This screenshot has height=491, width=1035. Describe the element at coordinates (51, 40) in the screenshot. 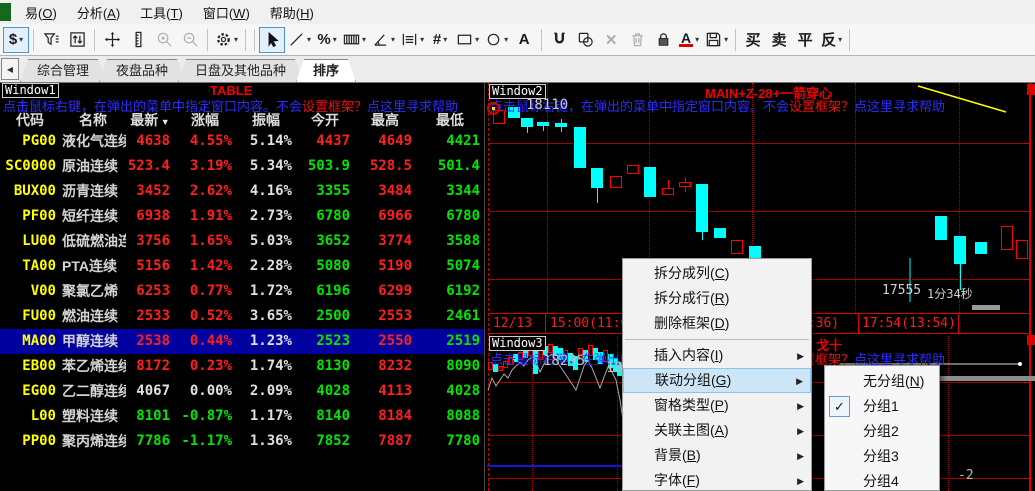

I see `filter-icon` at that location.